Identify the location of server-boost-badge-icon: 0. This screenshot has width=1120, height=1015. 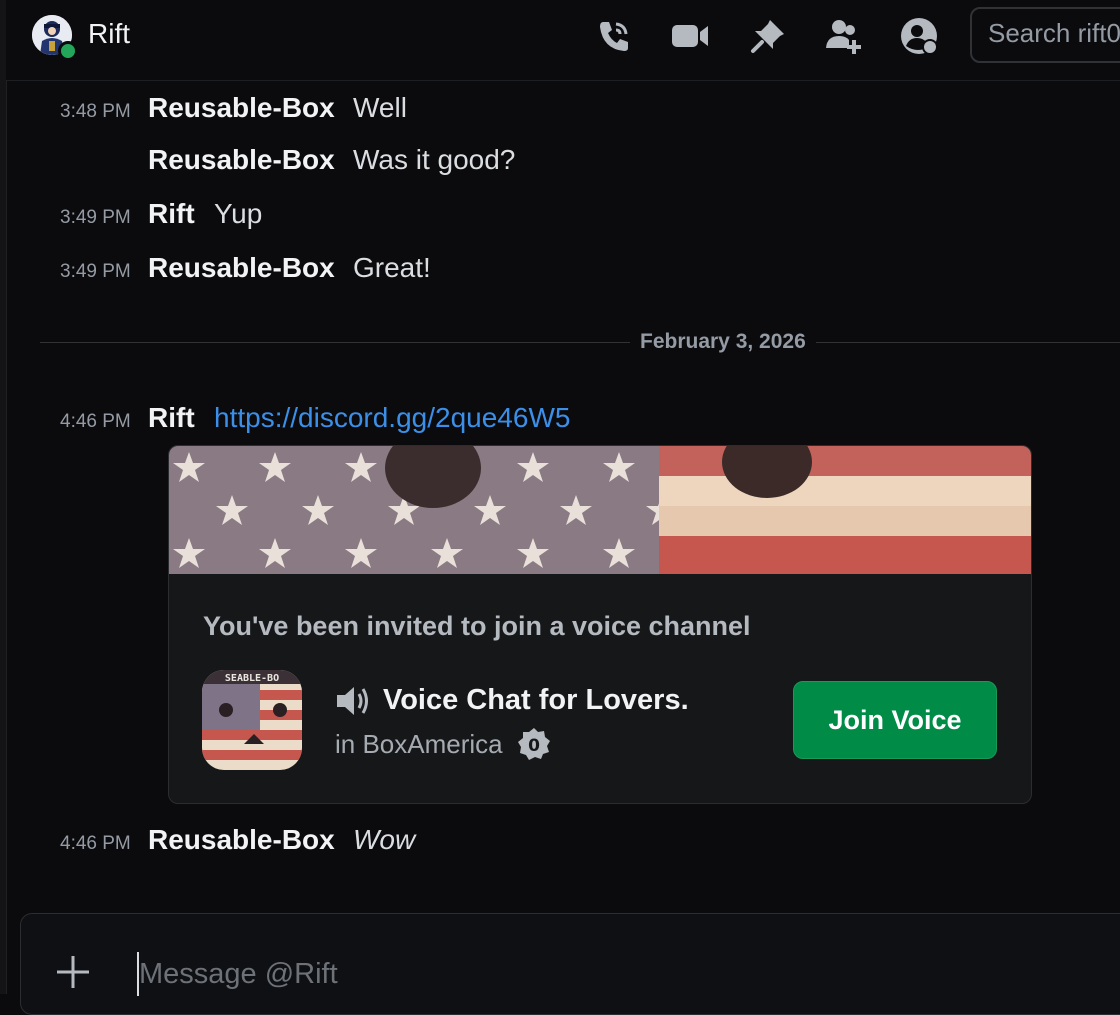
(534, 744).